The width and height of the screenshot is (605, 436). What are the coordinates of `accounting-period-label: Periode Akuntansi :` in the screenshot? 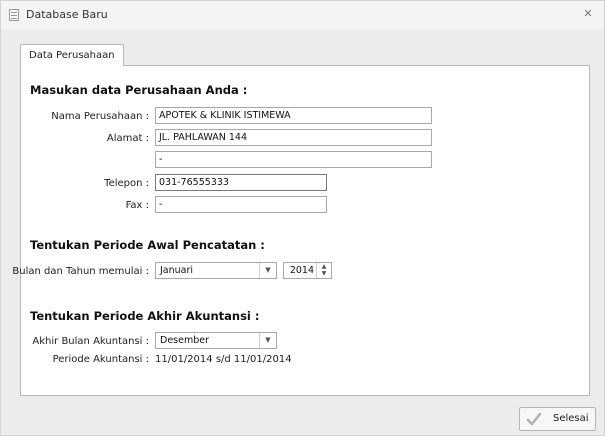 It's located at (100, 359).